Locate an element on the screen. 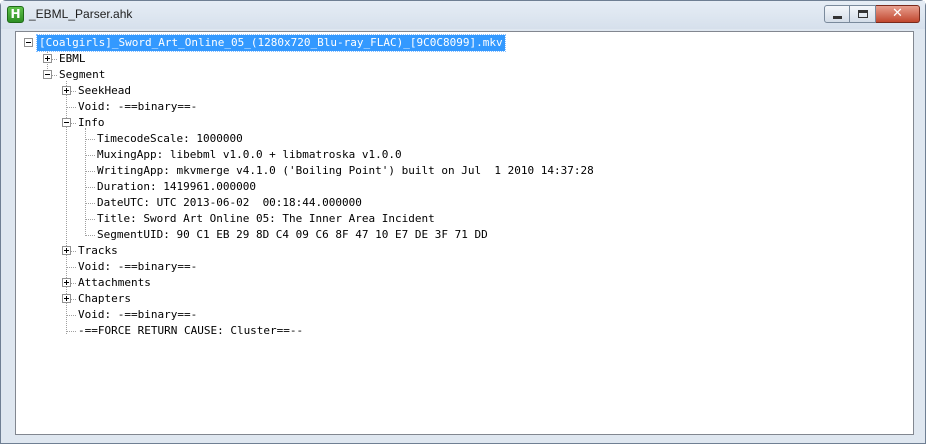 This screenshot has width=926, height=444. tree-node-force-return: -==FORCE RETURN CAUSE: Cluster==-- is located at coordinates (190, 331).